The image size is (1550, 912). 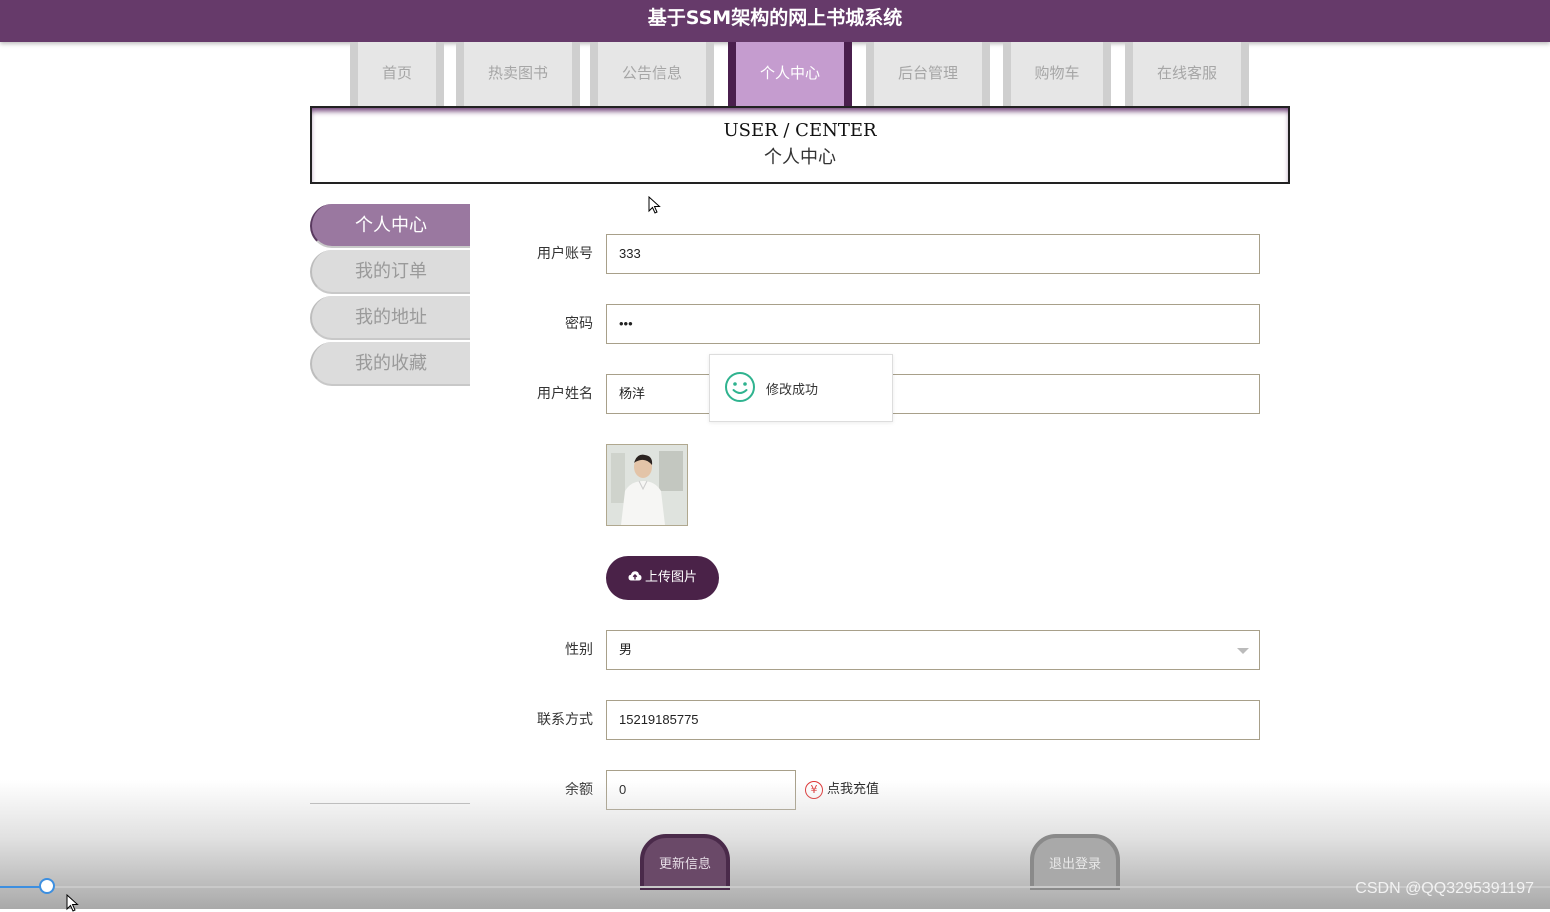 I want to click on avatar-image, so click(x=647, y=485).